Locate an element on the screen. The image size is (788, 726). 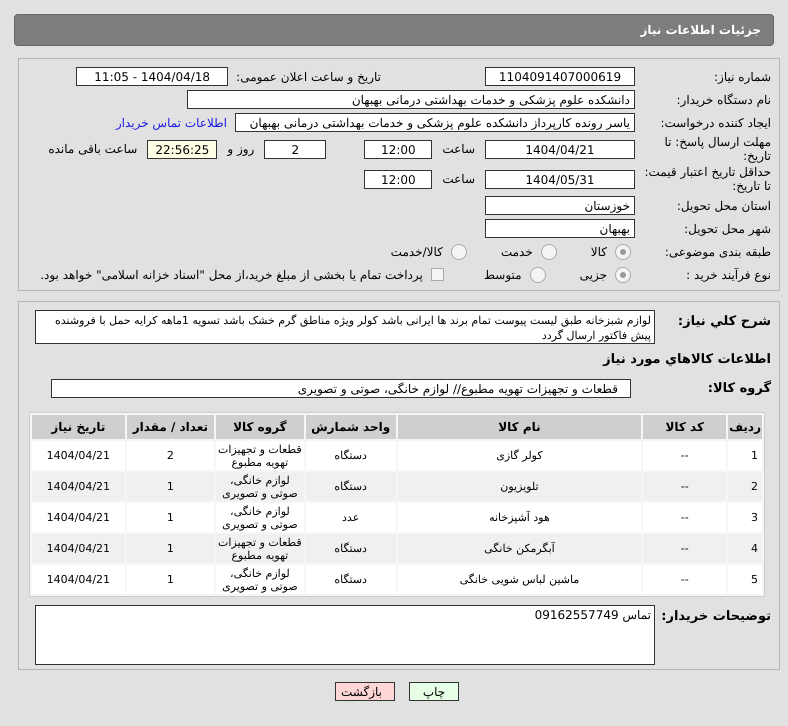
validity-date-field: 1404/05/31 is located at coordinates (560, 179).